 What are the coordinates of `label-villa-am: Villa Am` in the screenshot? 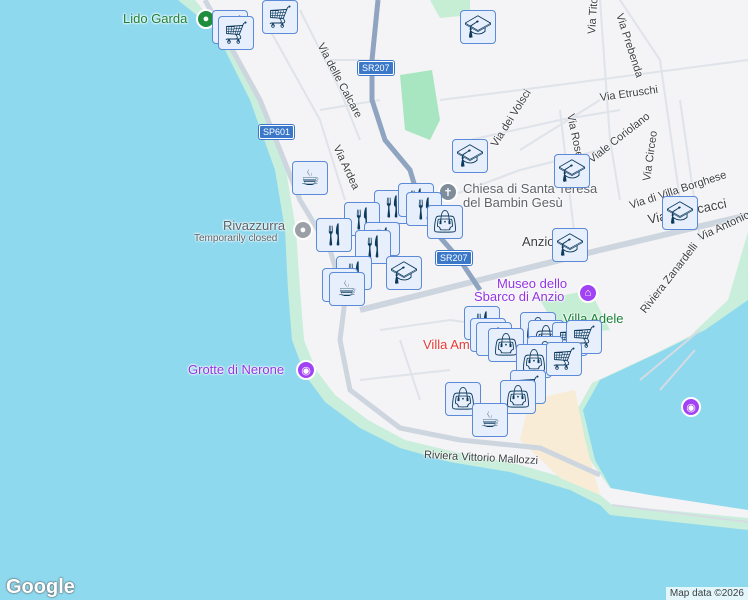 It's located at (446, 344).